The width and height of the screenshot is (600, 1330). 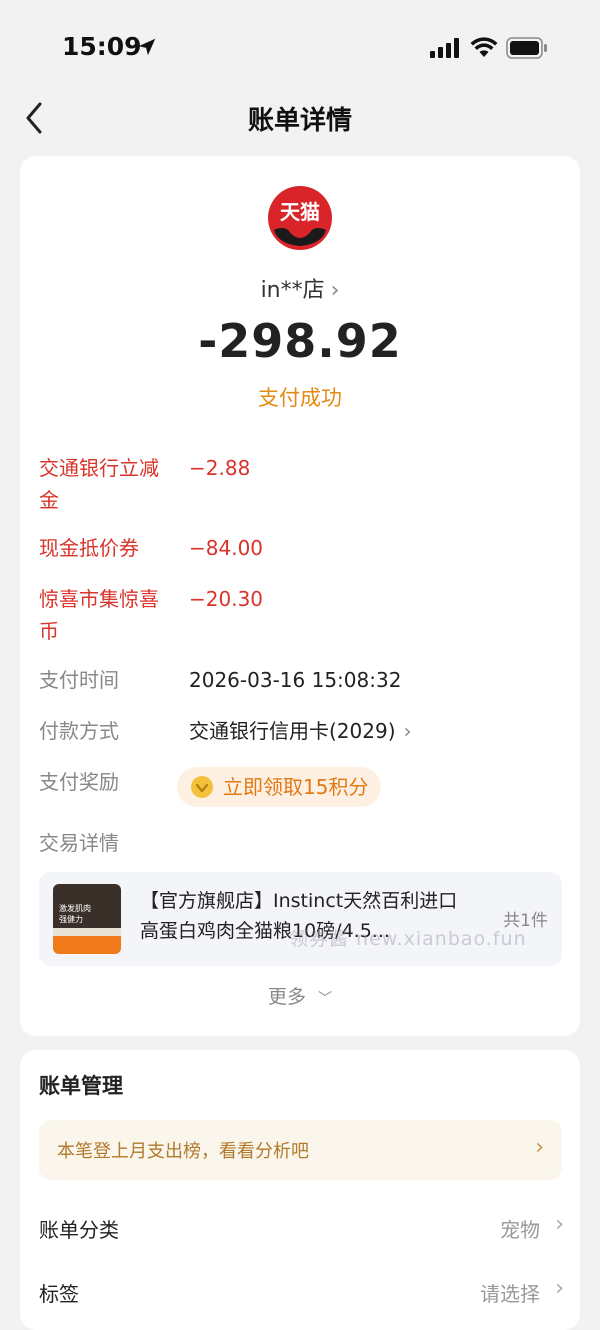 I want to click on spending-insight-banner: 本笔登上月支出榜，看看分析吧 ›, so click(x=300, y=1150).